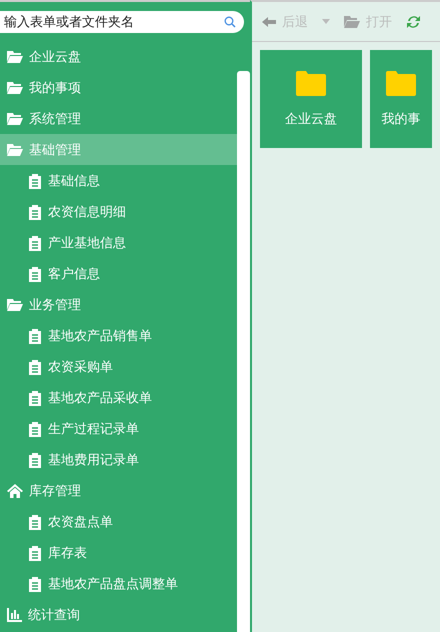 This screenshot has height=632, width=440. What do you see at coordinates (113, 584) in the screenshot?
I see `sidebar-item-label: 基地农产品盘点调整单` at bounding box center [113, 584].